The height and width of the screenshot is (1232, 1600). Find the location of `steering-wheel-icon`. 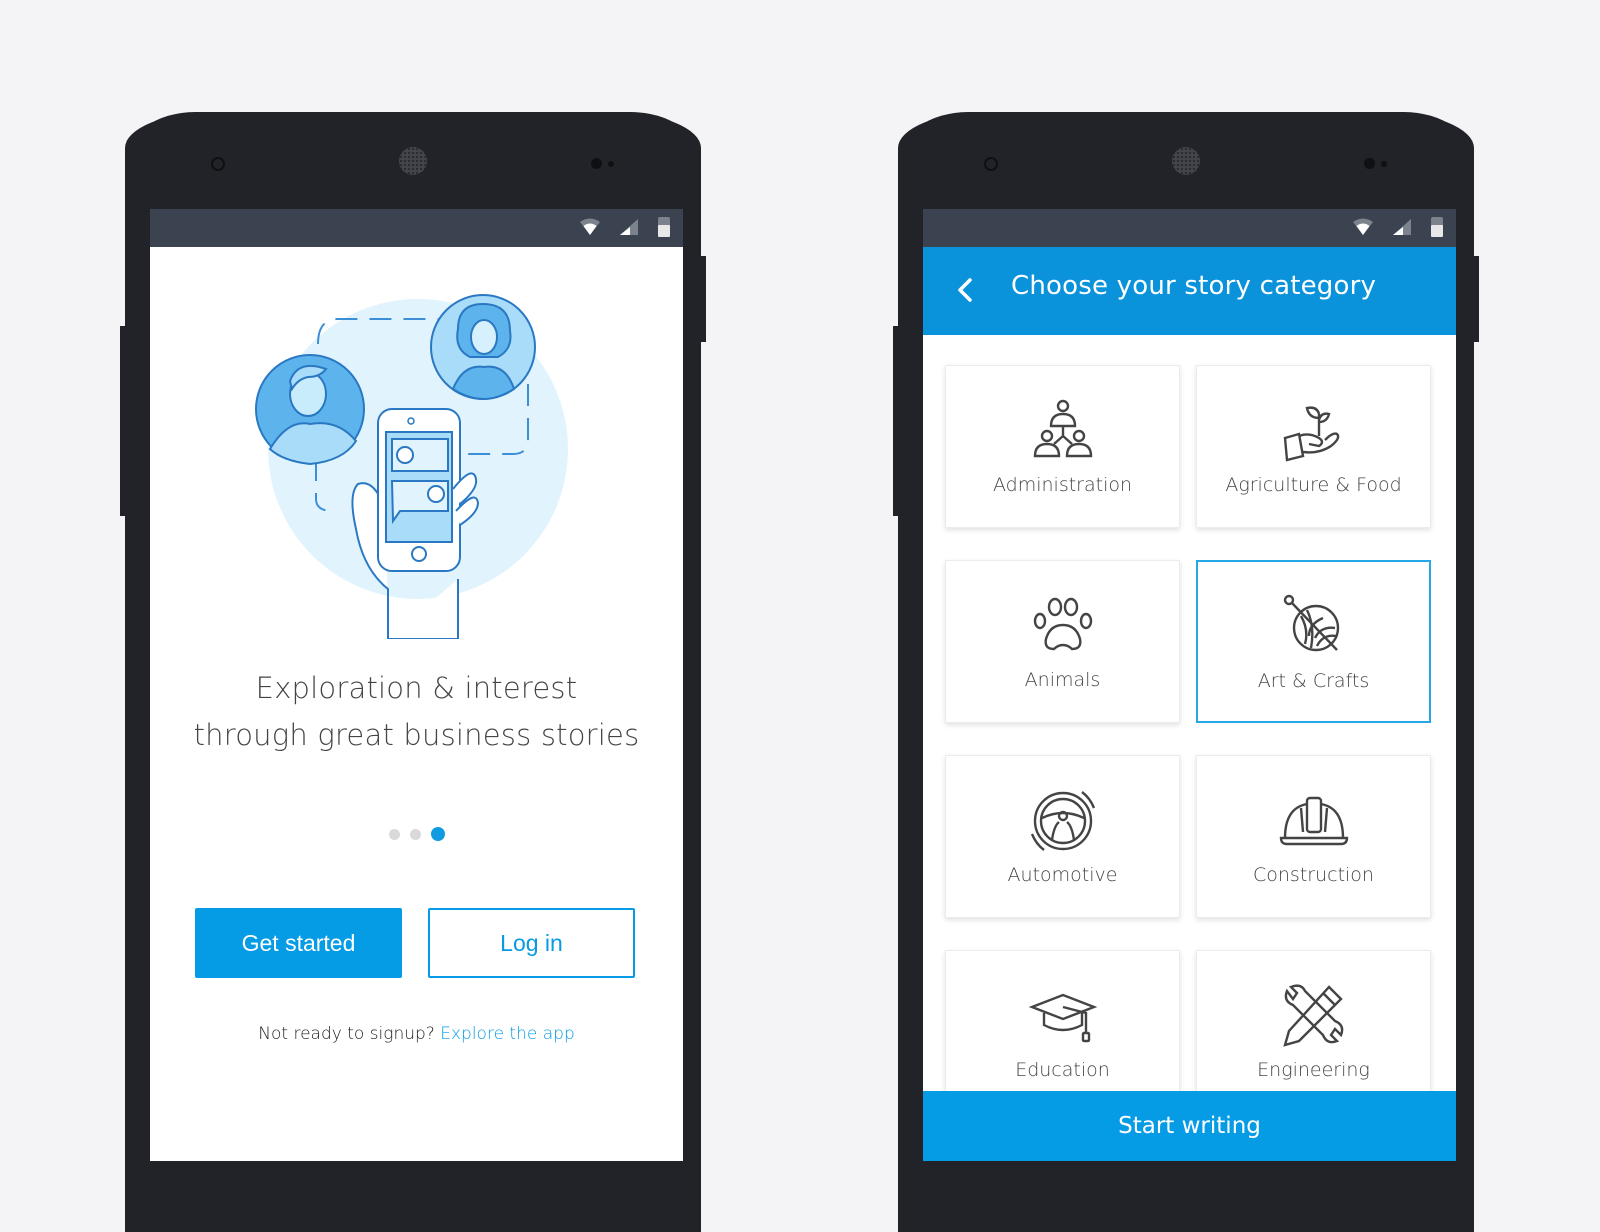

steering-wheel-icon is located at coordinates (1062, 821).